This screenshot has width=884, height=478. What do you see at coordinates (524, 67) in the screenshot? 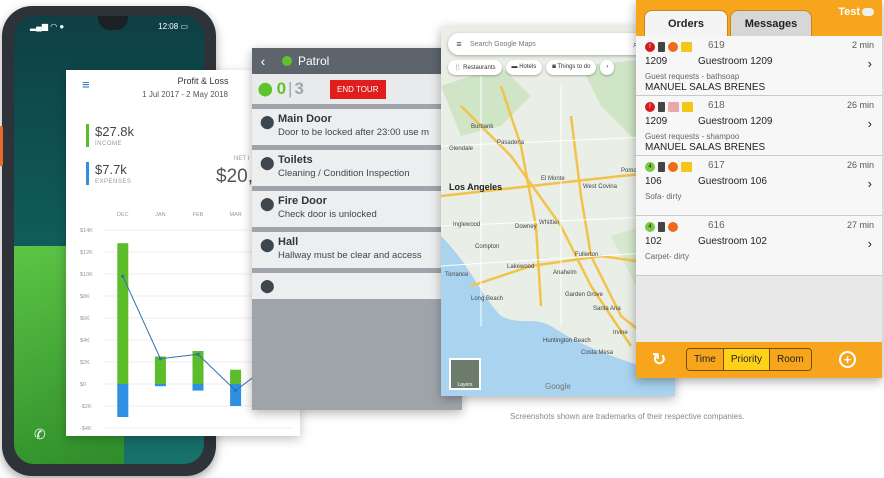
I see `chip-hotels: ▬ Hotels` at bounding box center [524, 67].